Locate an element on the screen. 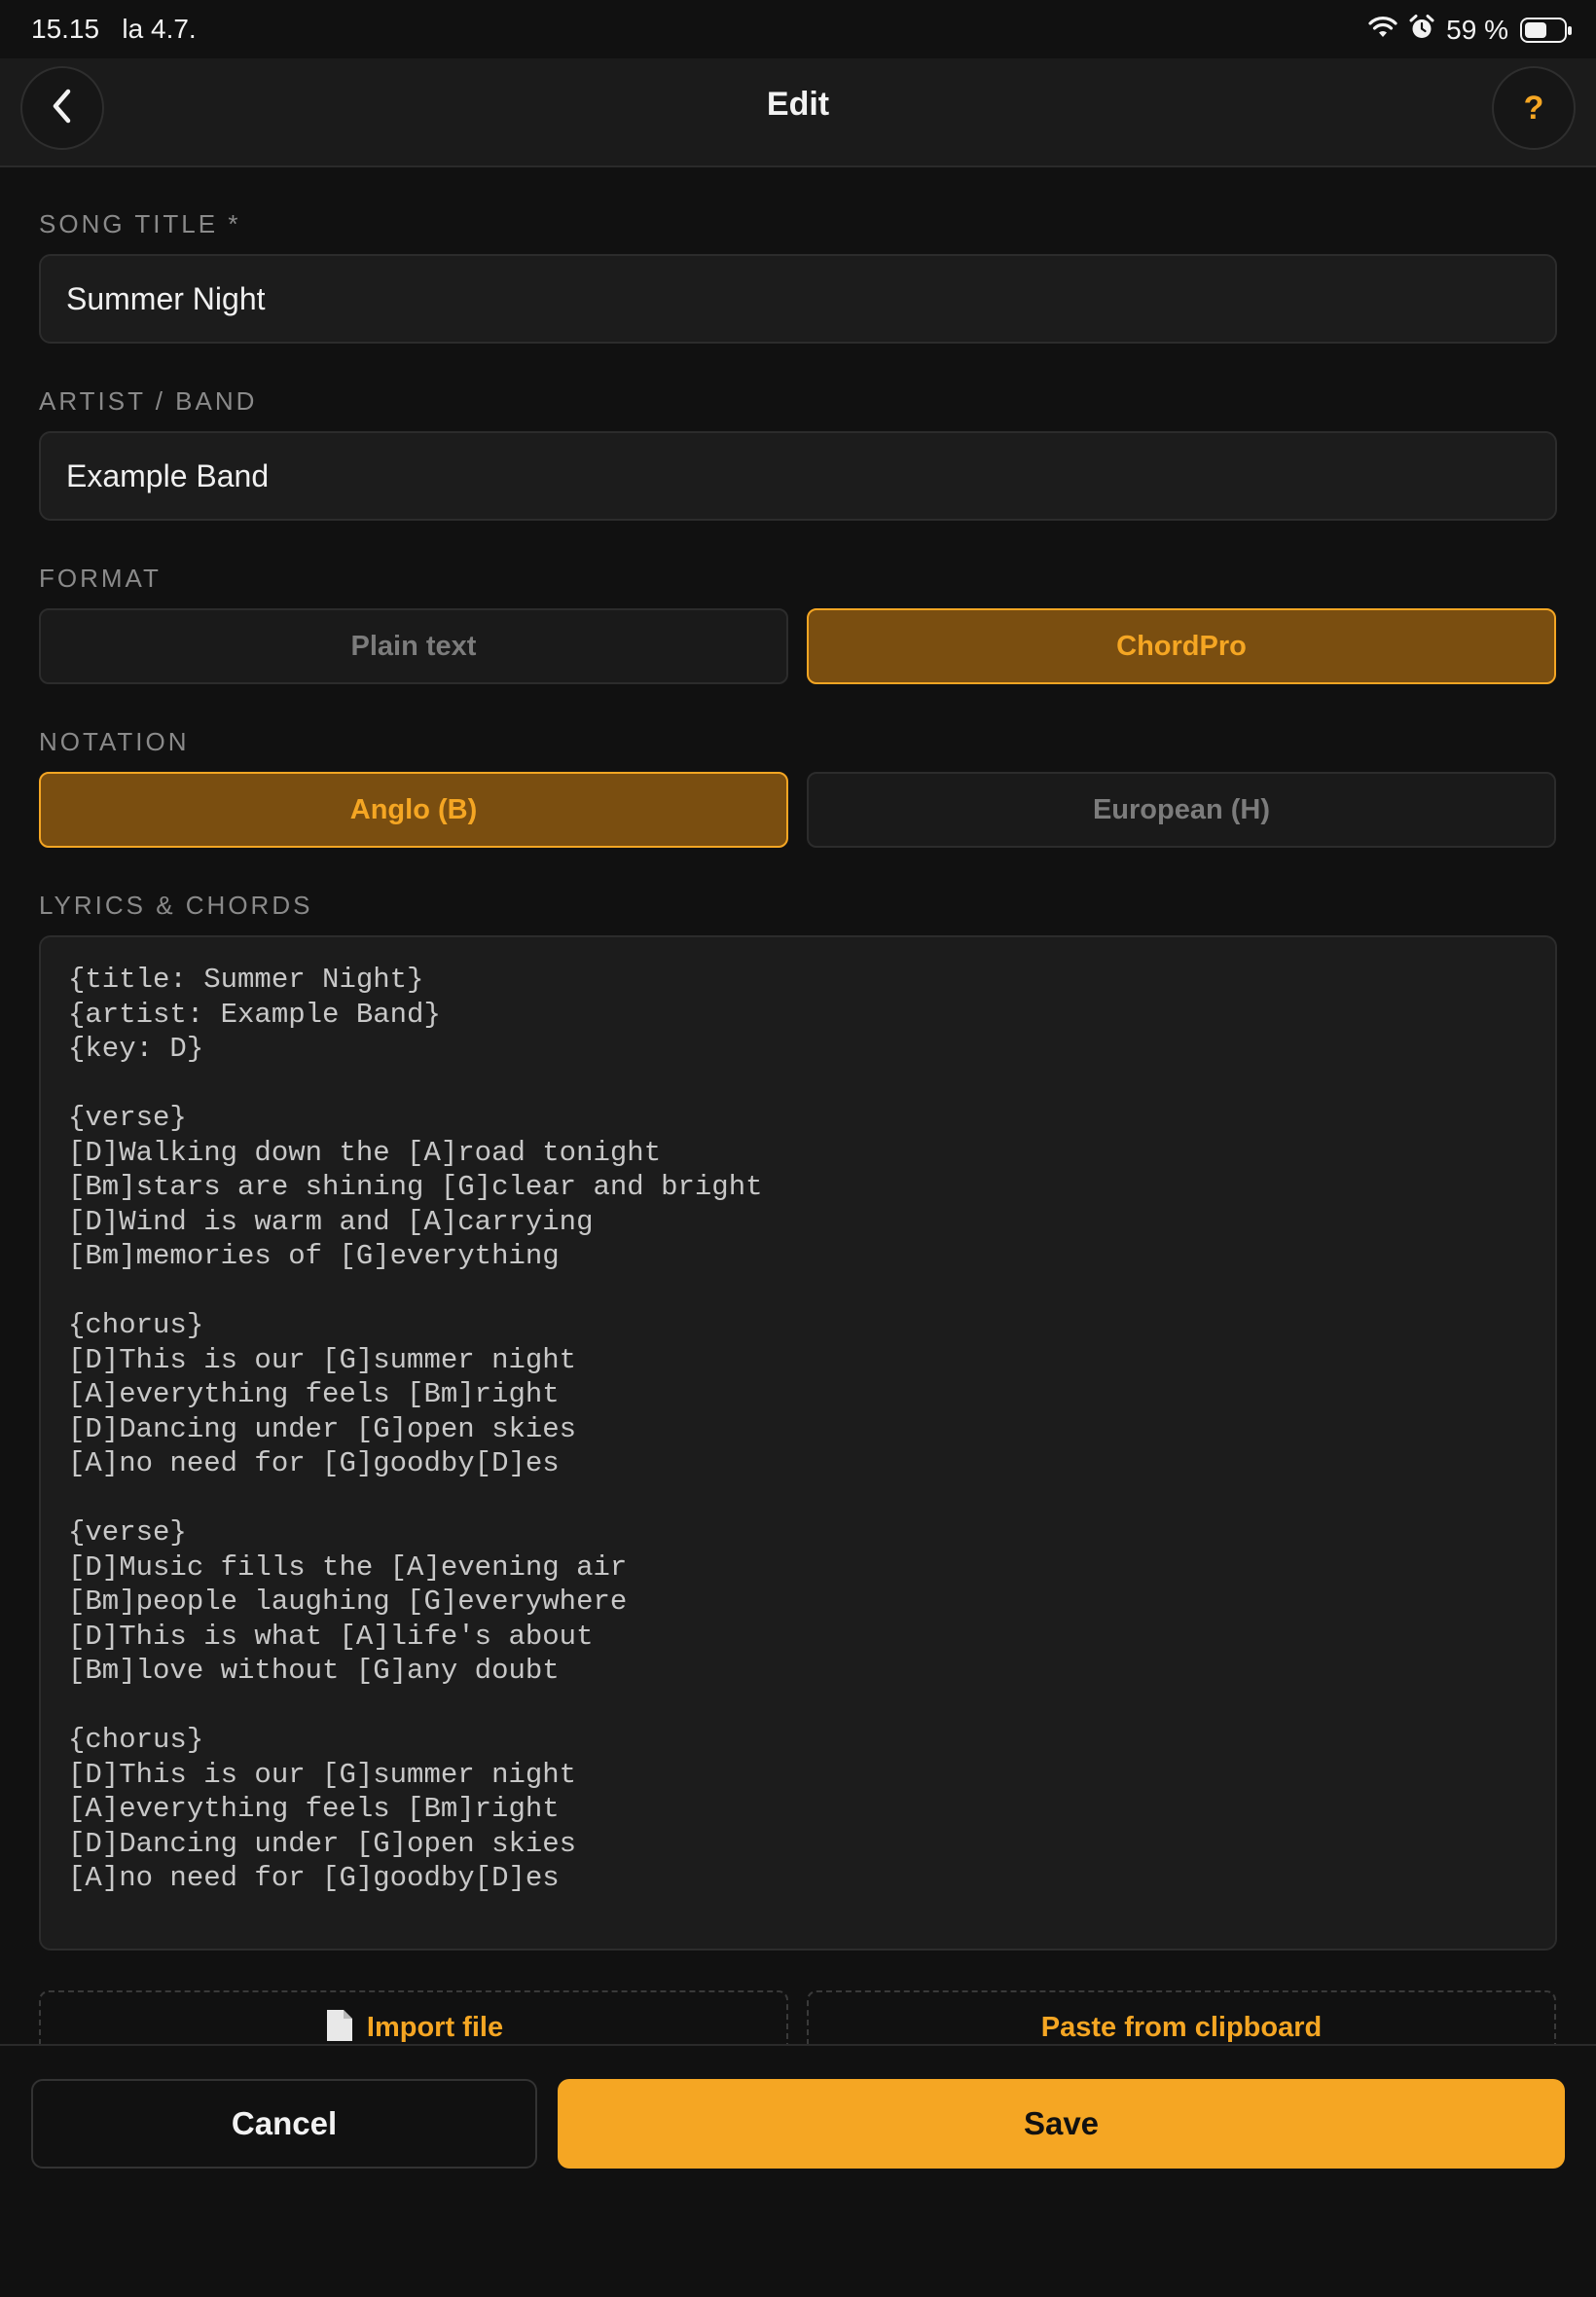  artist-input: Example Band is located at coordinates (798, 476).